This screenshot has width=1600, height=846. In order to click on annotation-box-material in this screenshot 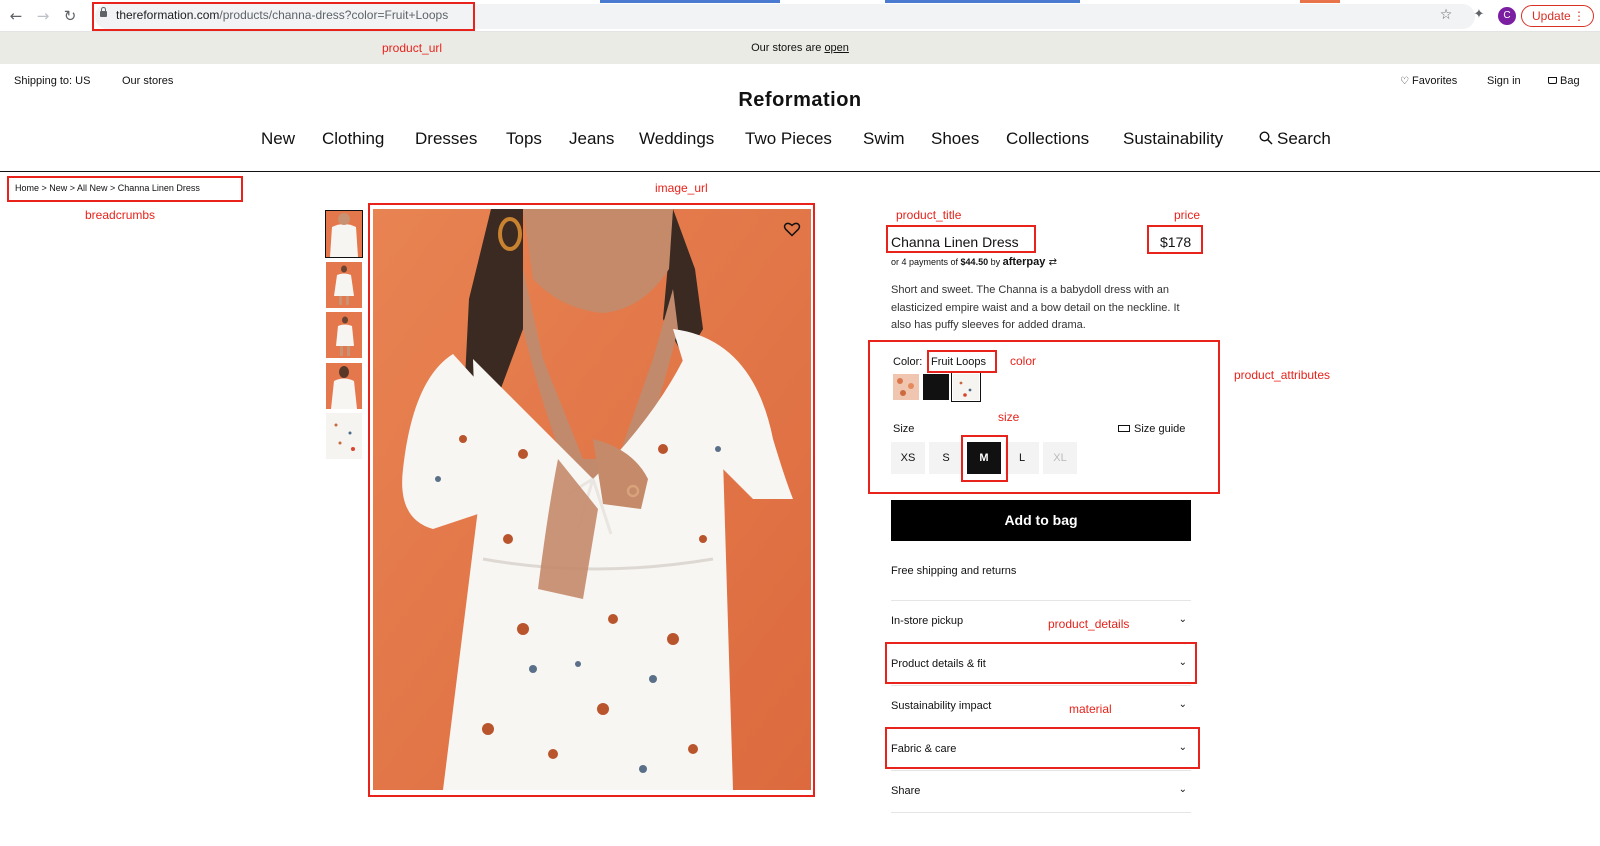, I will do `click(1042, 748)`.